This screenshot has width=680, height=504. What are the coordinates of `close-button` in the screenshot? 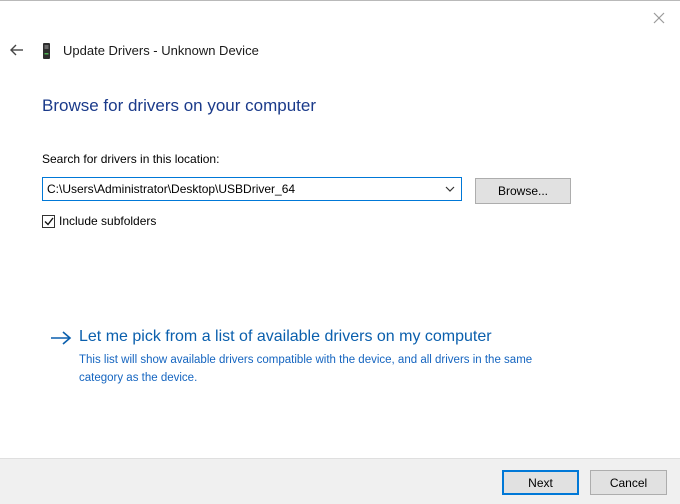 It's located at (659, 18).